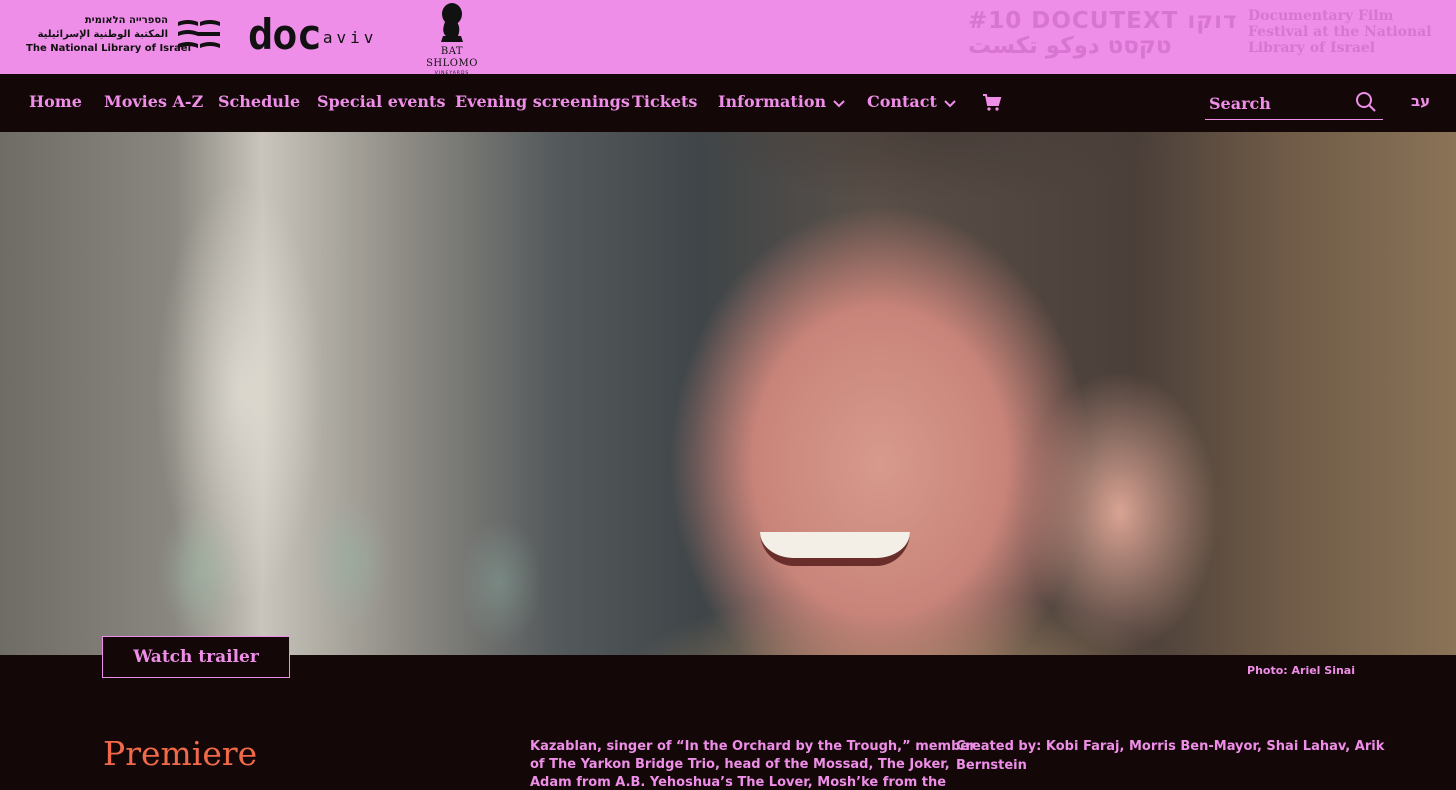 The height and width of the screenshot is (790, 1456). Describe the element at coordinates (350, 37) in the screenshot. I see `docaviv-aviv: aviv` at that location.